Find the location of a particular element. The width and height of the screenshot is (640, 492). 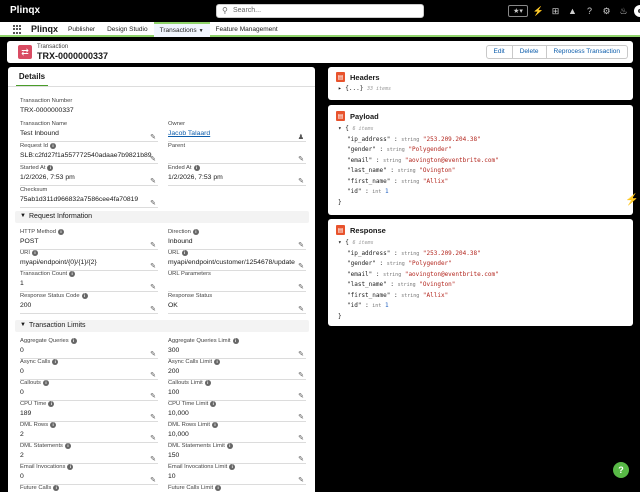

app-launcher-icon is located at coordinates (17, 29).